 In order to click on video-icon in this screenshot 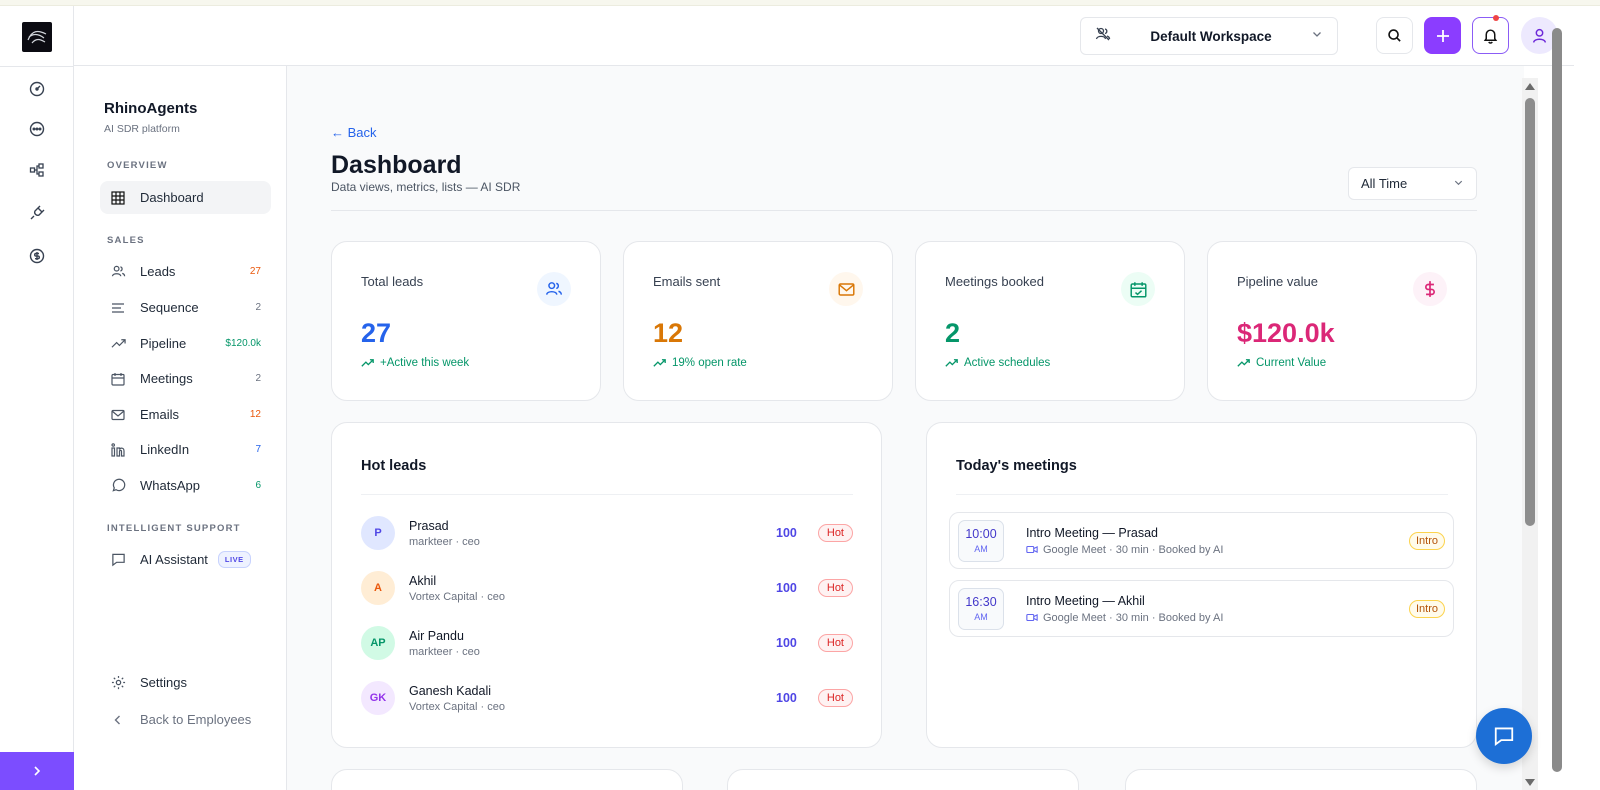, I will do `click(1032, 617)`.